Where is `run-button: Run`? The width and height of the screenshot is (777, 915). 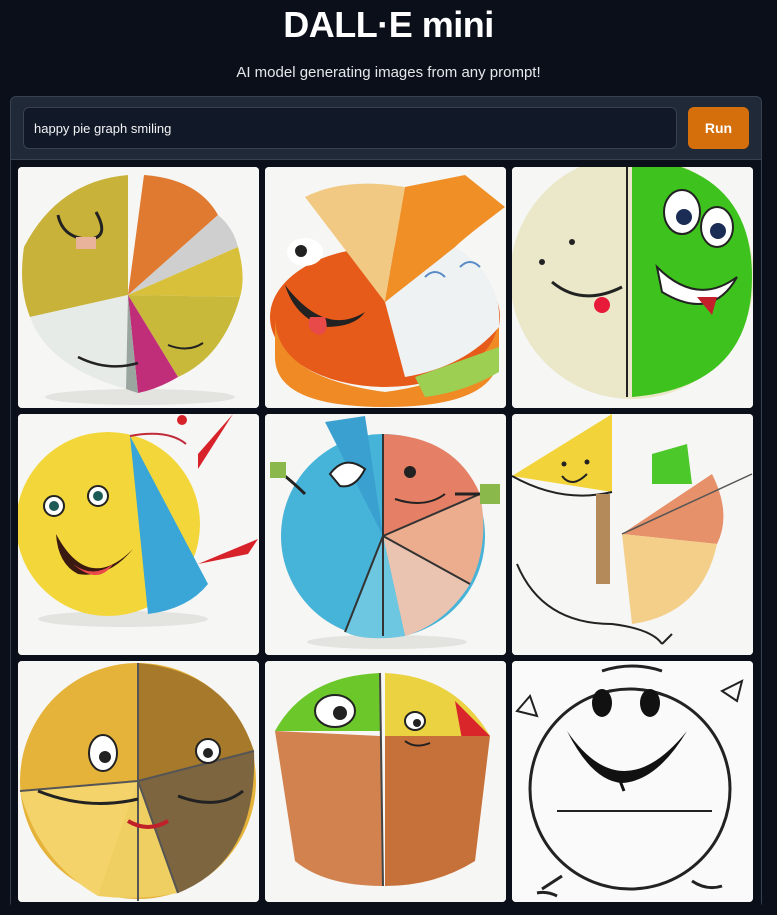 run-button: Run is located at coordinates (718, 128).